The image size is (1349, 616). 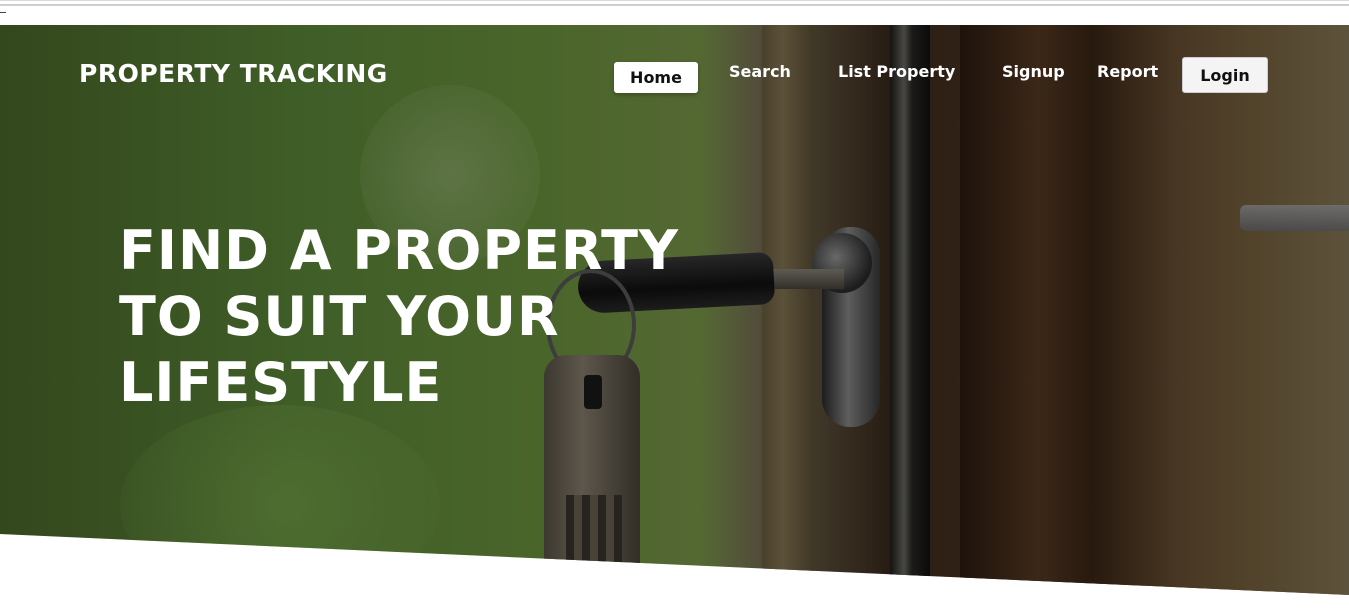 I want to click on top-divider, so click(x=674, y=5).